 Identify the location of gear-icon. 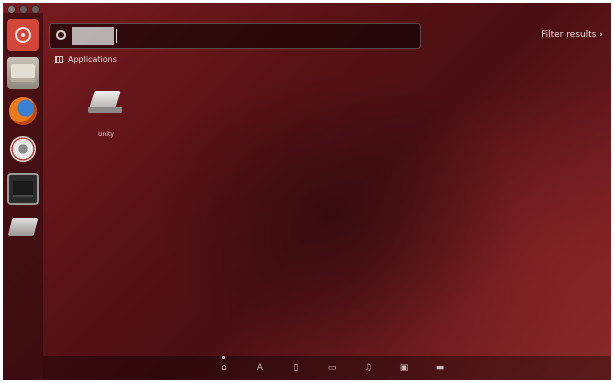
(23, 149).